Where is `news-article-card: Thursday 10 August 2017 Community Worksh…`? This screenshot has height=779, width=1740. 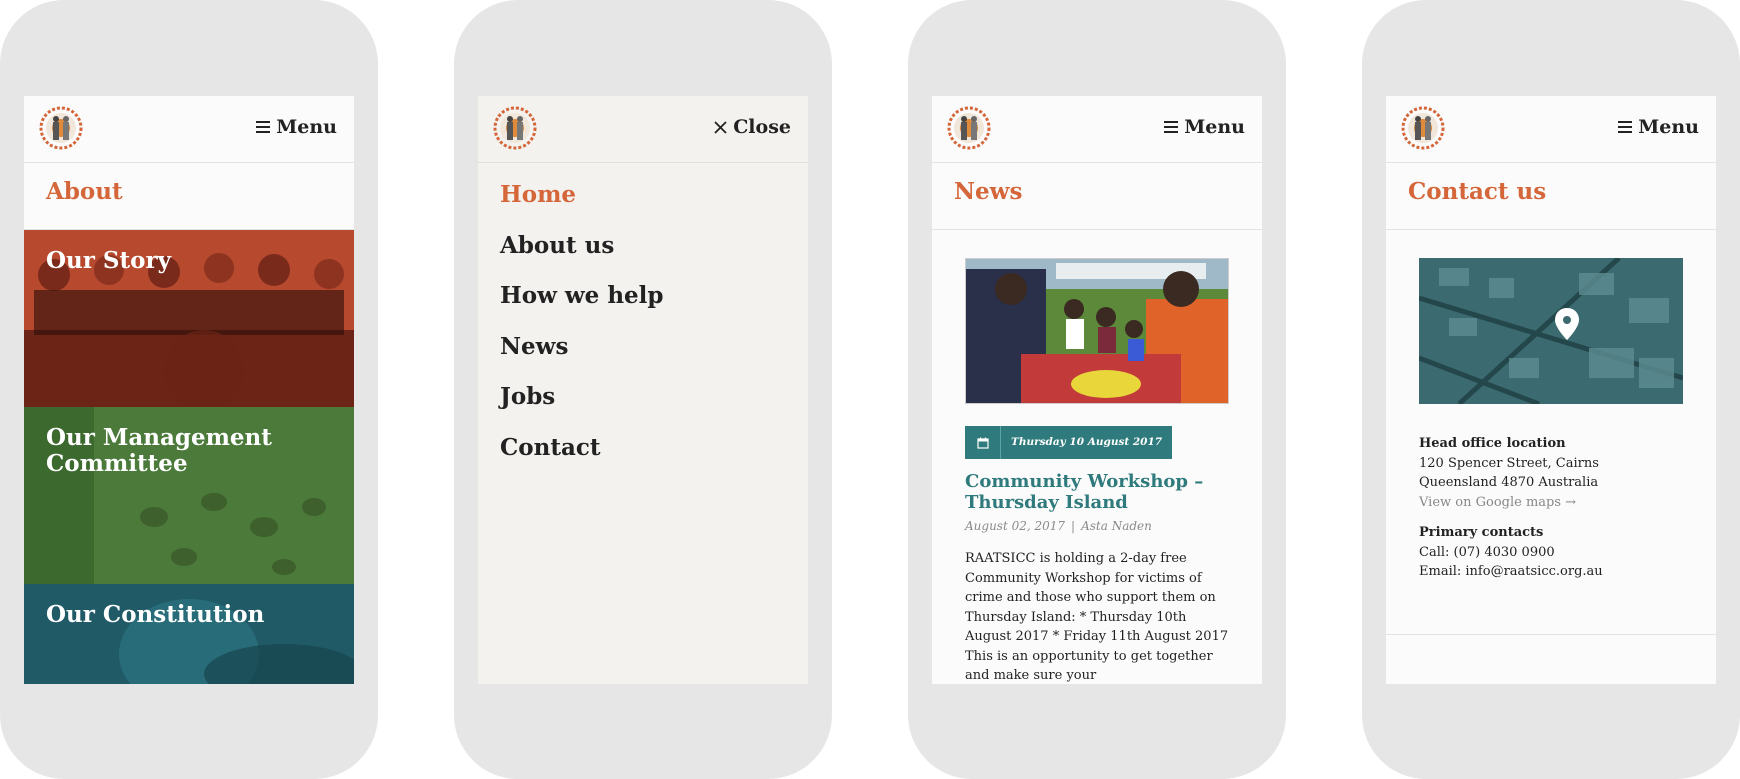 news-article-card: Thursday 10 August 2017 Community Worksh… is located at coordinates (1097, 457).